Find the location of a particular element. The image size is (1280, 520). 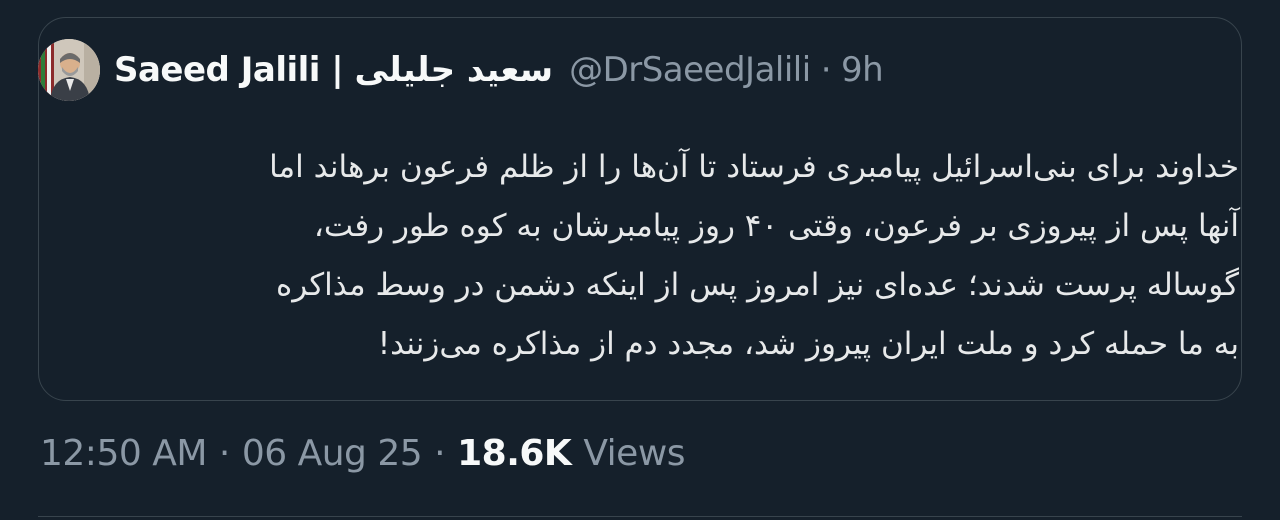

post-date: 06 Aug 25 is located at coordinates (332, 453).